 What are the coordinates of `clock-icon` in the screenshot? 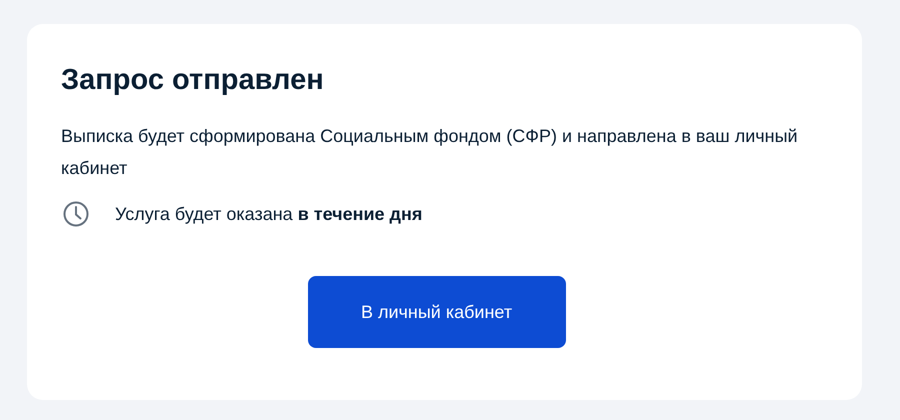 It's located at (76, 214).